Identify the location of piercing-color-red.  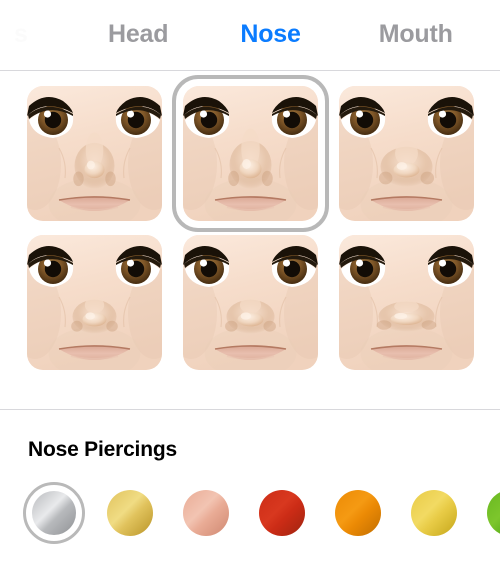
(282, 513).